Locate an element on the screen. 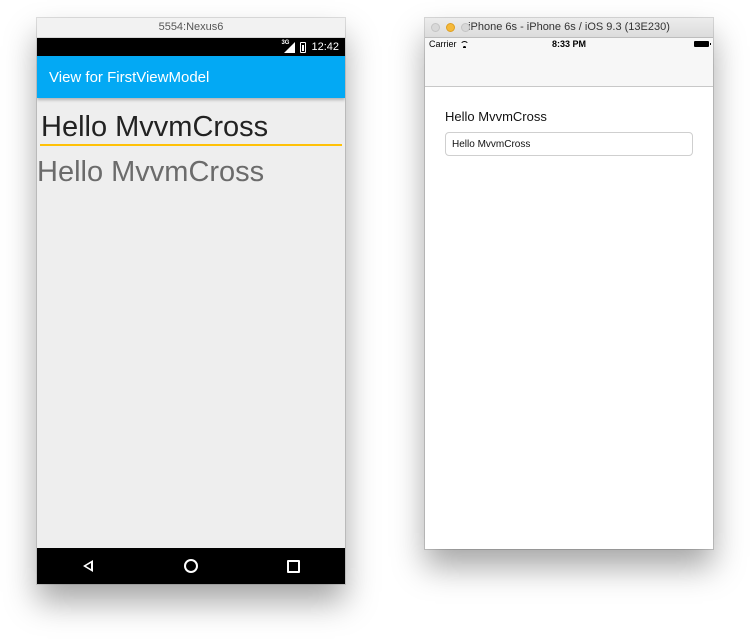  home-button is located at coordinates (191, 566).